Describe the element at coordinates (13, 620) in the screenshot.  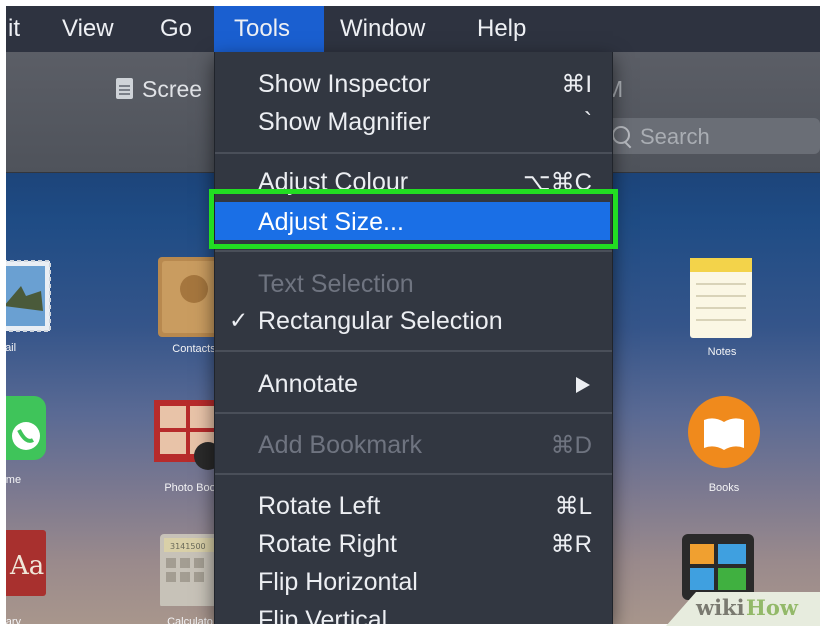
I see `app-label-dictionary: ionary` at that location.